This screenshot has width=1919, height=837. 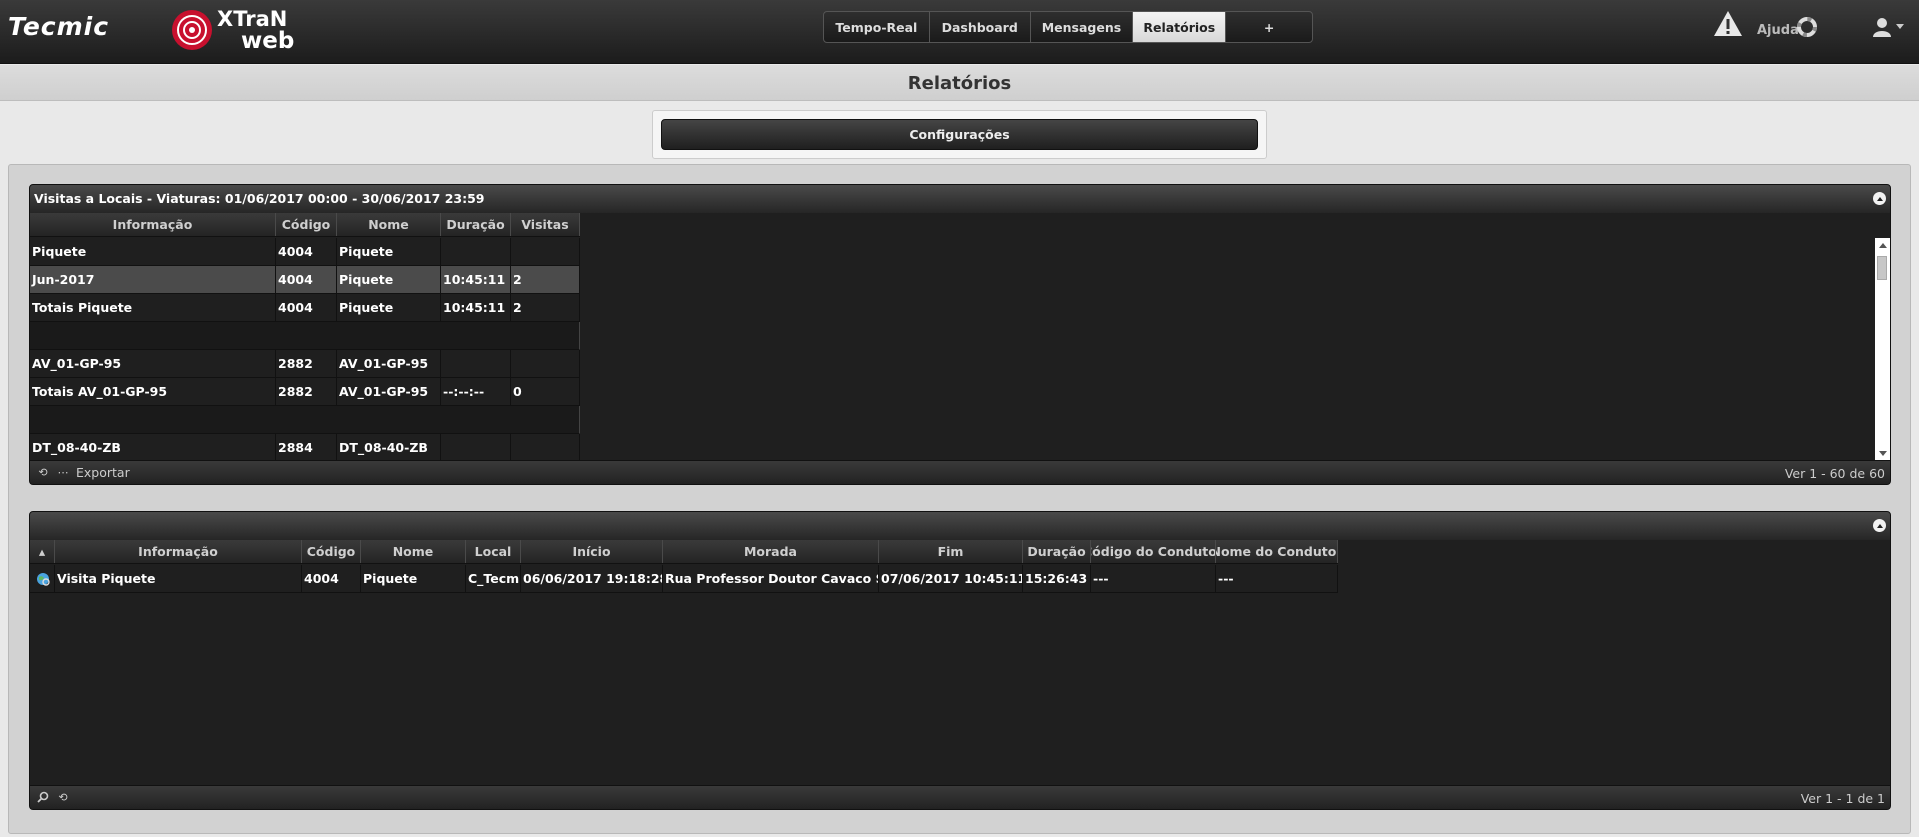 What do you see at coordinates (592, 578) in the screenshot?
I see `cell-inicio: 06/06/2017 19:18:28` at bounding box center [592, 578].